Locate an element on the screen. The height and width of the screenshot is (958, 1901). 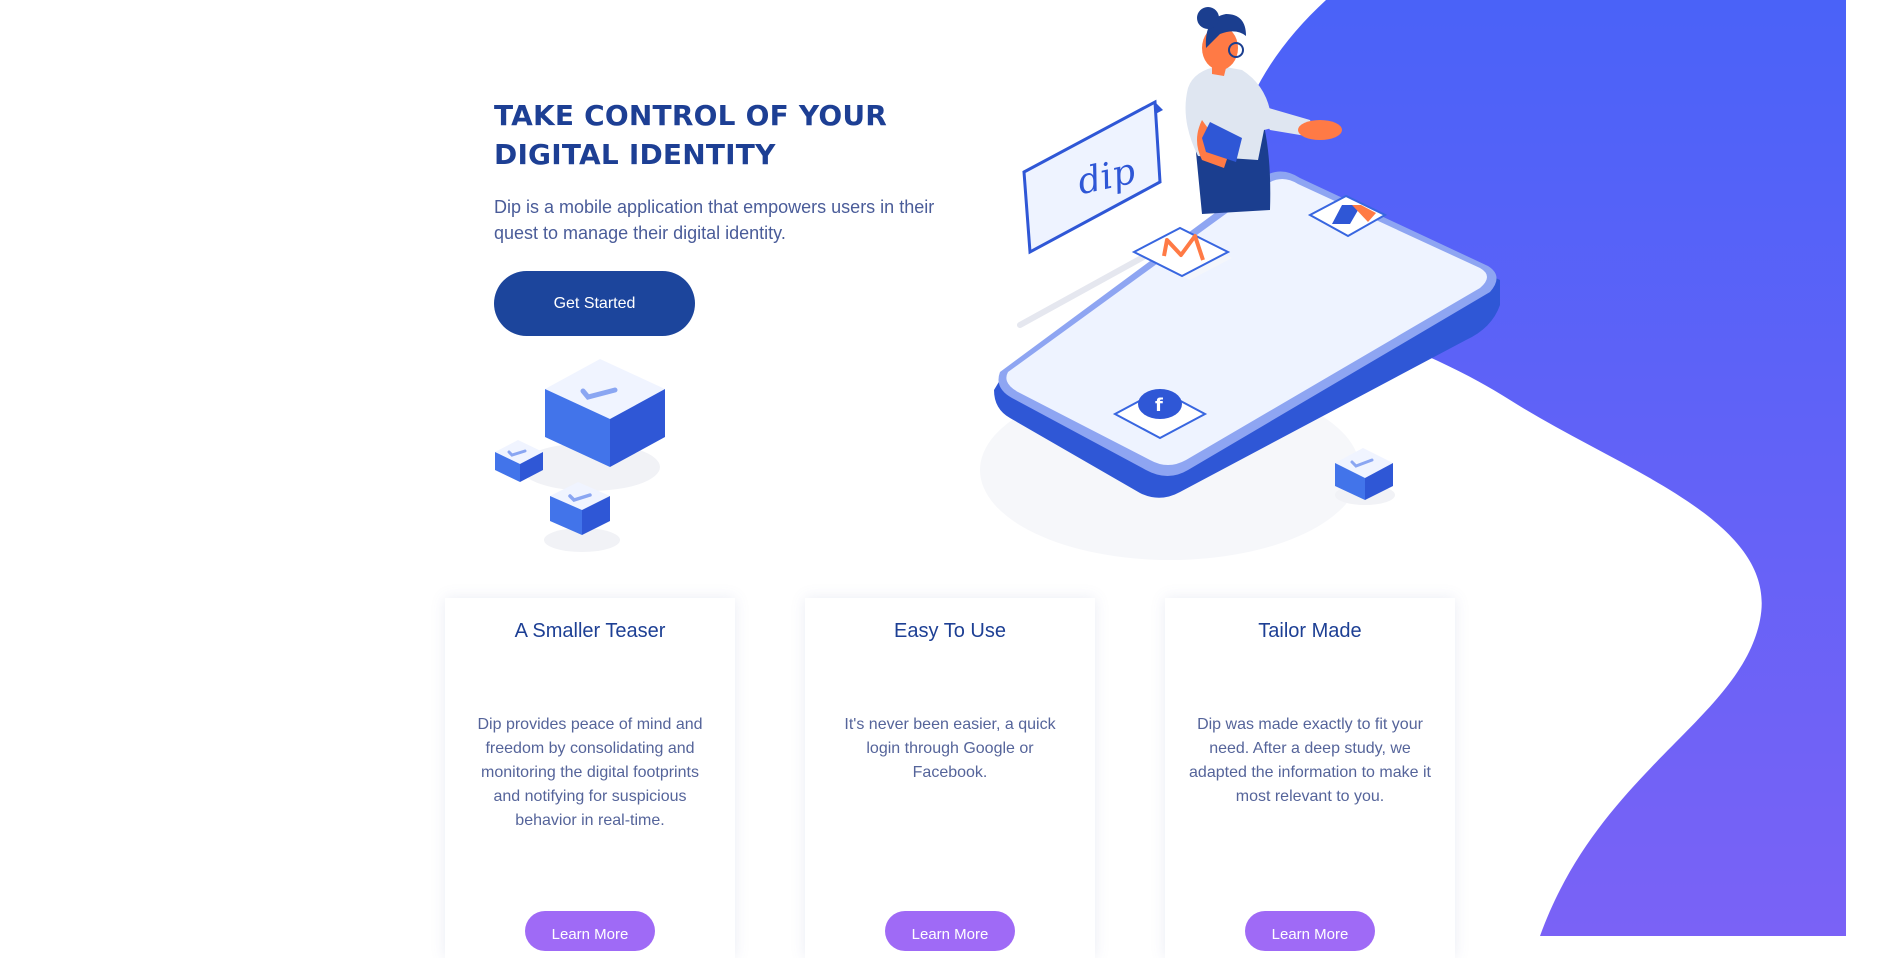
facebook-letter: f is located at coordinates (1159, 405).